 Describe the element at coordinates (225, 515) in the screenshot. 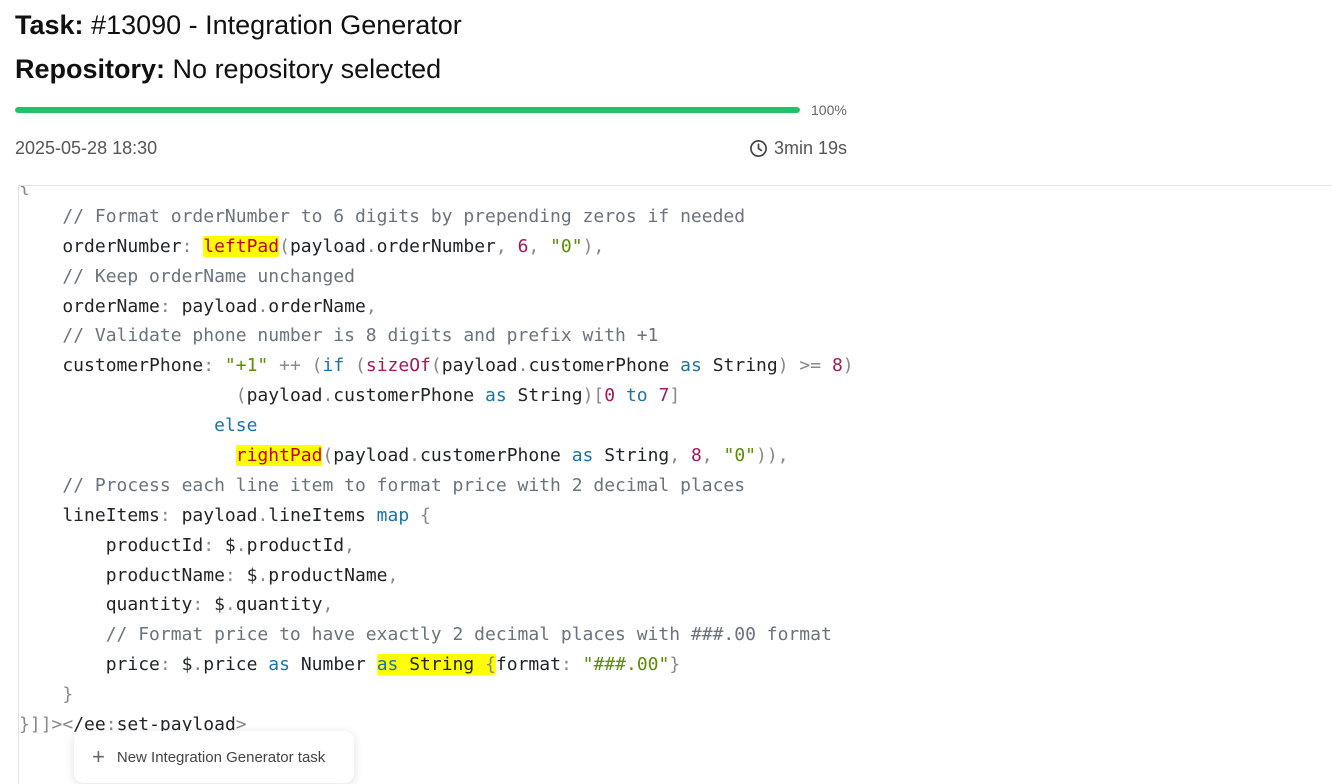

I see `code-line: lineItems: payload.lineItems map {` at that location.